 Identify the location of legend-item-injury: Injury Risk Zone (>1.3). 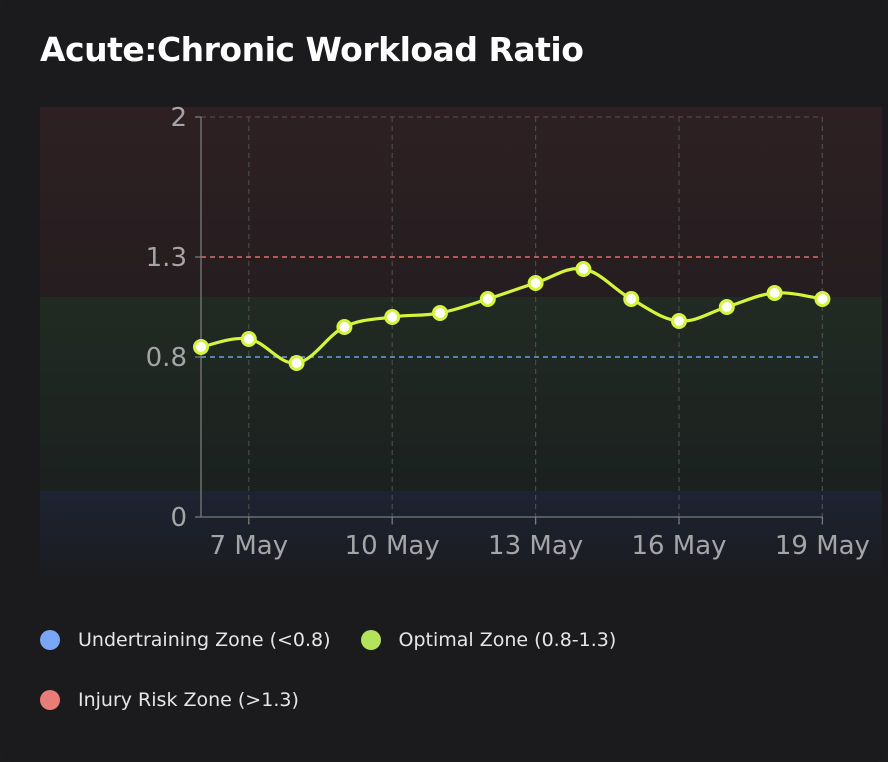
(169, 700).